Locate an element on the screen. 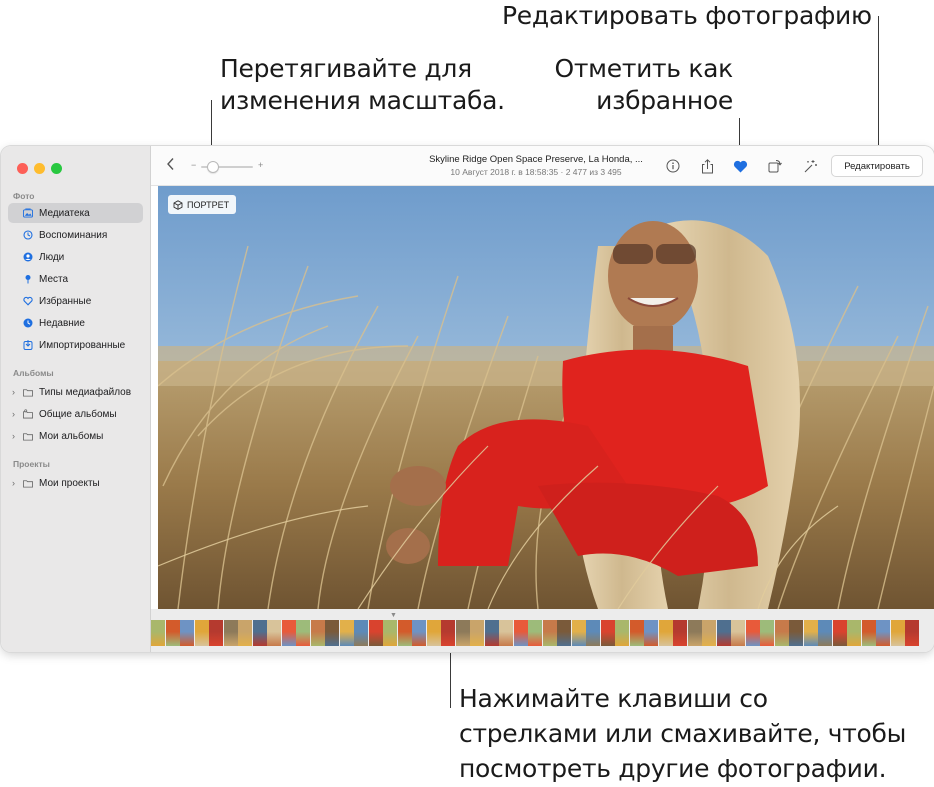  sidebar-item-my-projects: › Мои проекты is located at coordinates (75, 483).